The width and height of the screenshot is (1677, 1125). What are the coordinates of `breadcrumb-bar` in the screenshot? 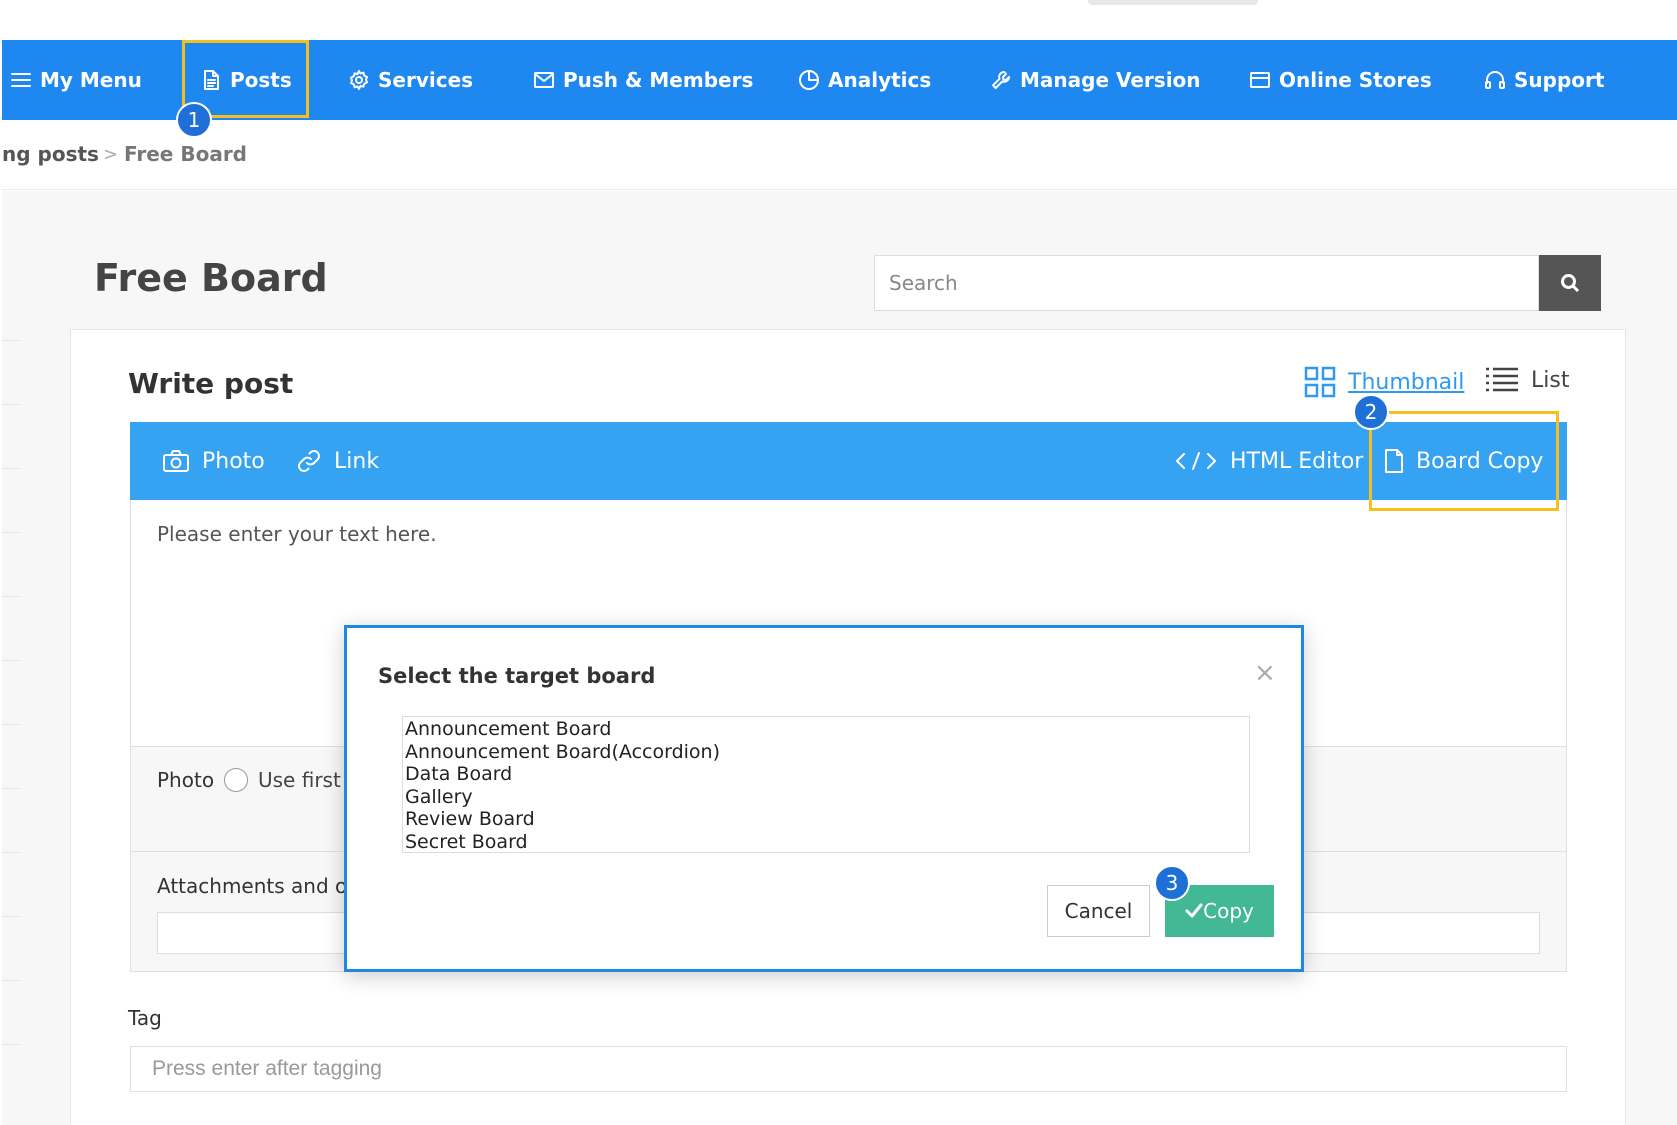 It's located at (839, 155).